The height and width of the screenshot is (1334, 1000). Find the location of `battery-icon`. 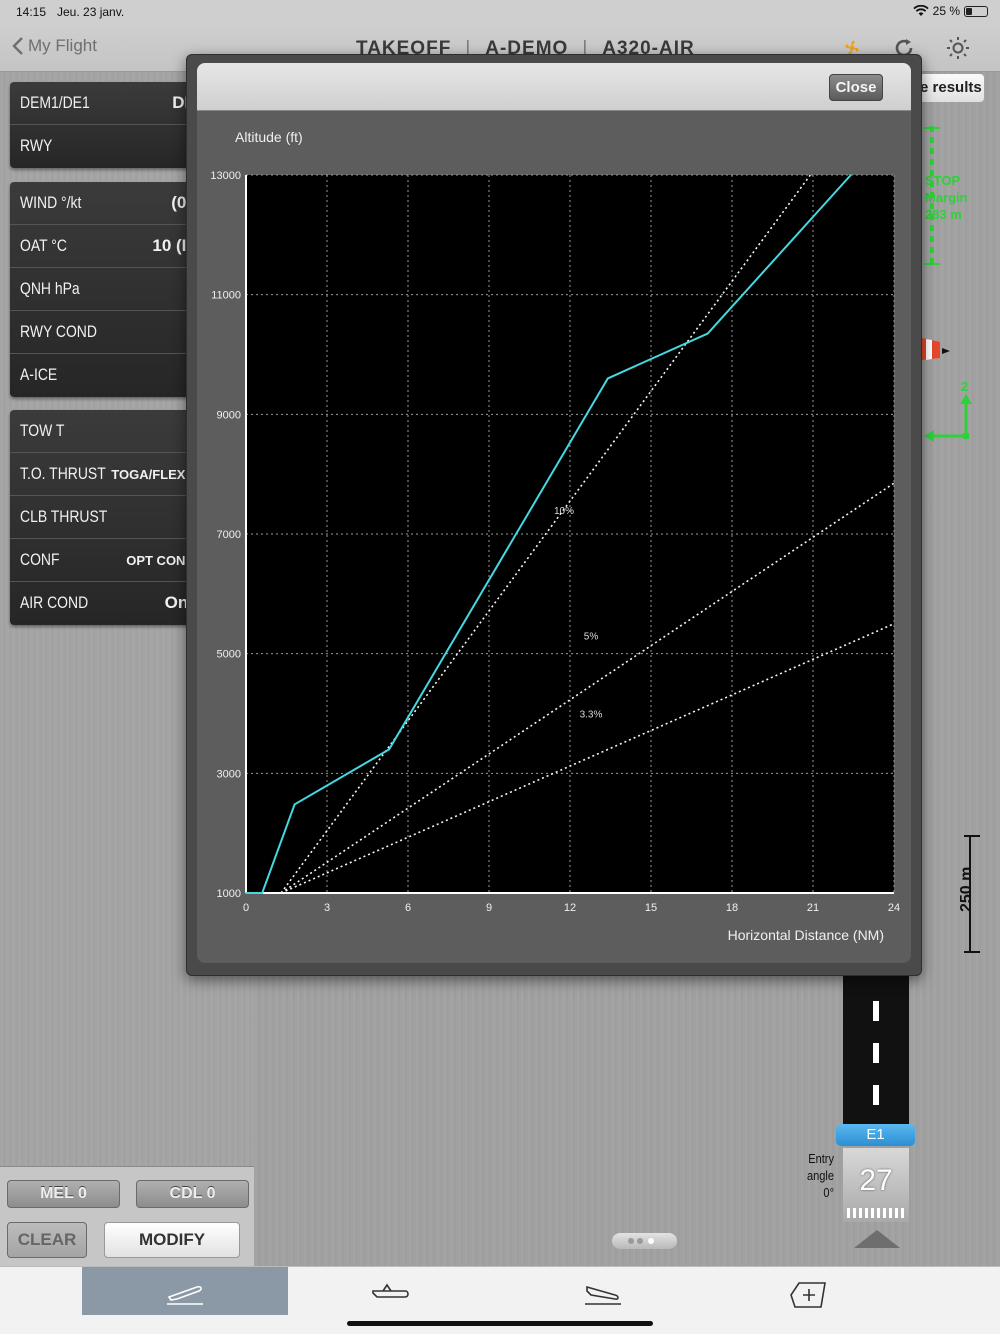

battery-icon is located at coordinates (976, 11).